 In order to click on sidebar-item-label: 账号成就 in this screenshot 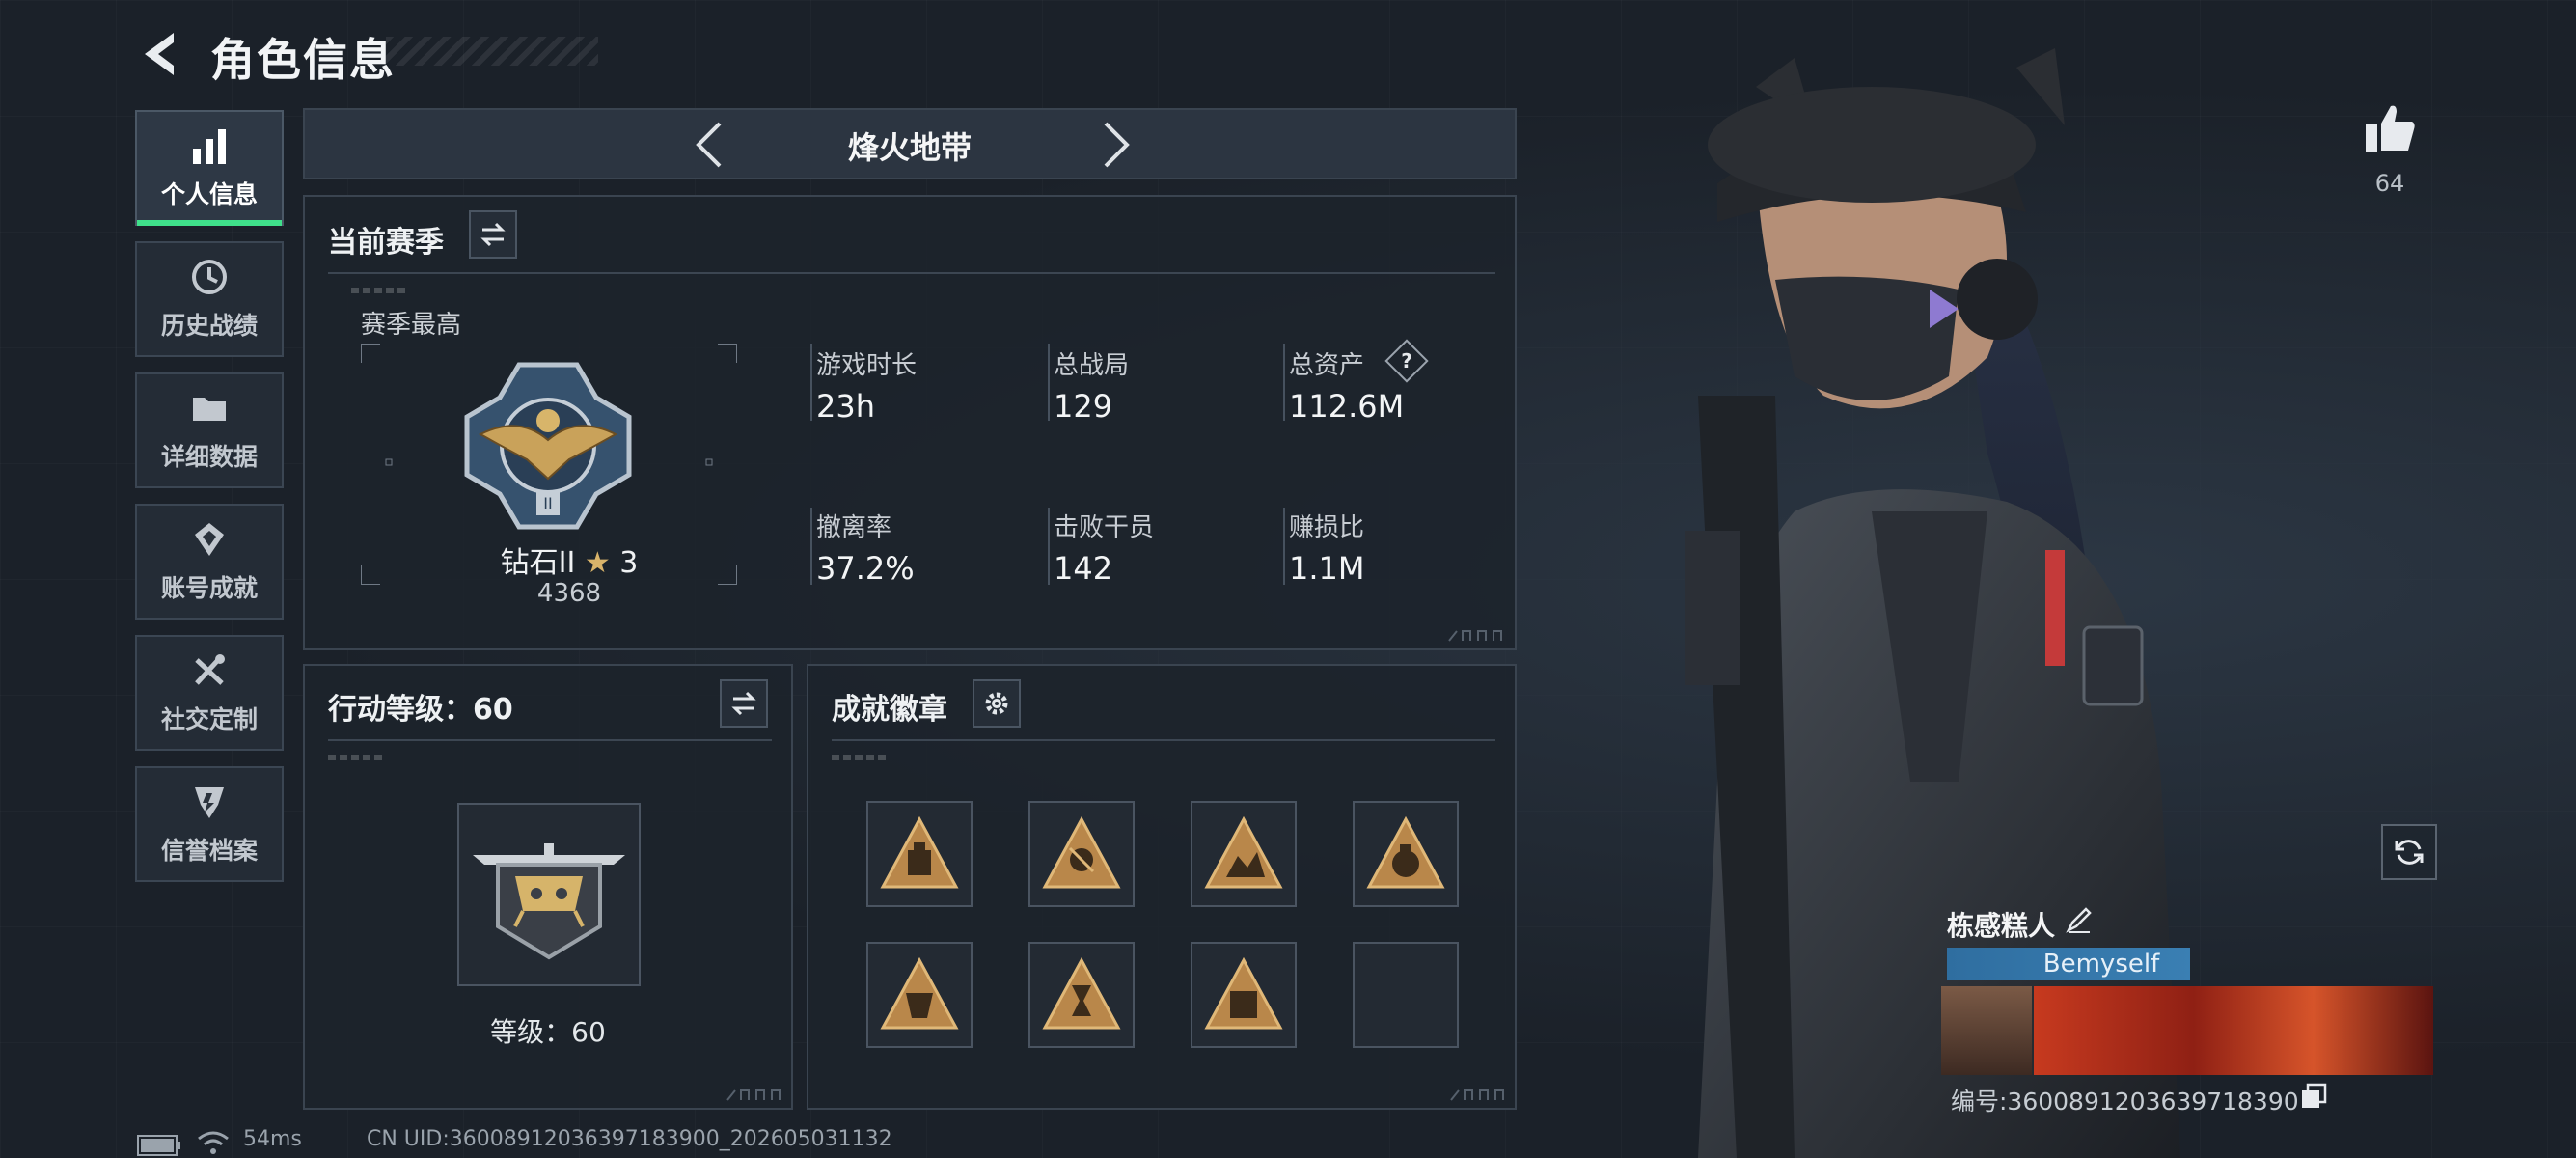, I will do `click(209, 588)`.